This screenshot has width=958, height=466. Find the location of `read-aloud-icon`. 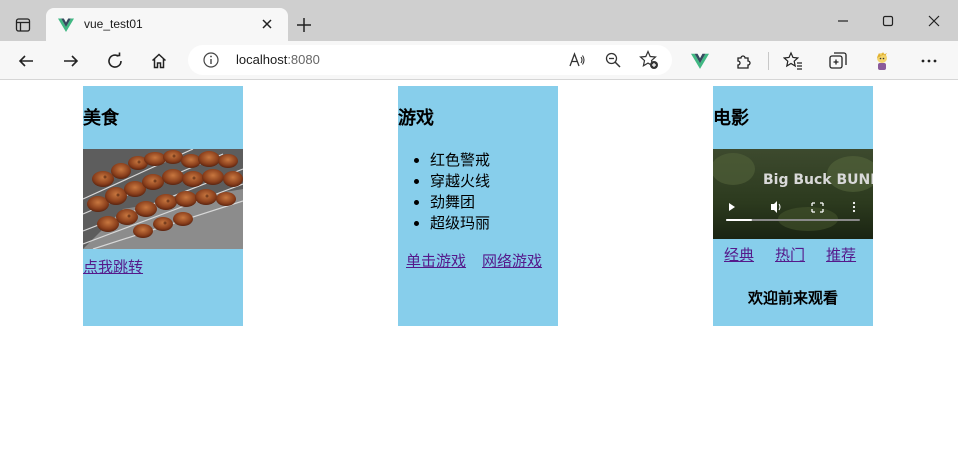

read-aloud-icon is located at coordinates (577, 60).